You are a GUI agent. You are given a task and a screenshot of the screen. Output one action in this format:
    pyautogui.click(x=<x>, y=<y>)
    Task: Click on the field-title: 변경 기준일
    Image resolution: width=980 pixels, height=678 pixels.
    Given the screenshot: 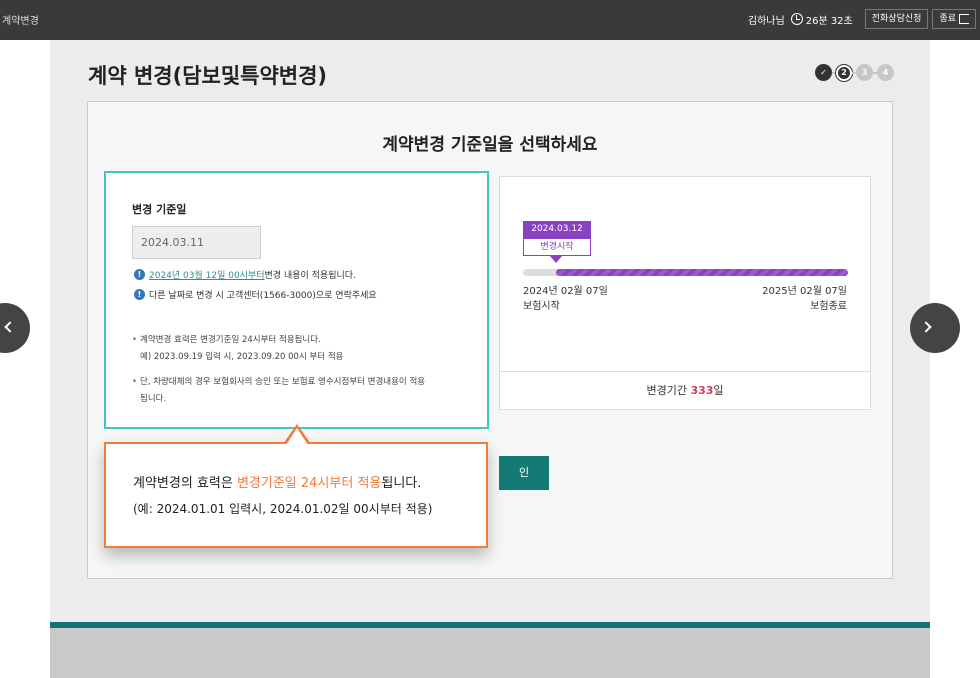 What is the action you would take?
    pyautogui.click(x=159, y=209)
    